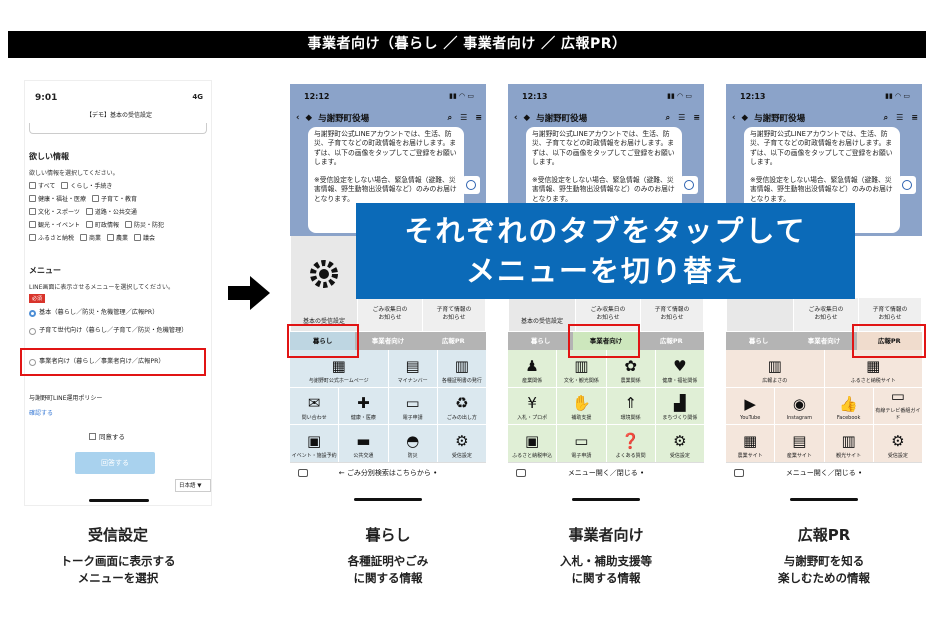 Image resolution: width=933 pixels, height=622 pixels. Describe the element at coordinates (323, 341) in the screenshot. I see `highlight-tab-kurashi` at that location.